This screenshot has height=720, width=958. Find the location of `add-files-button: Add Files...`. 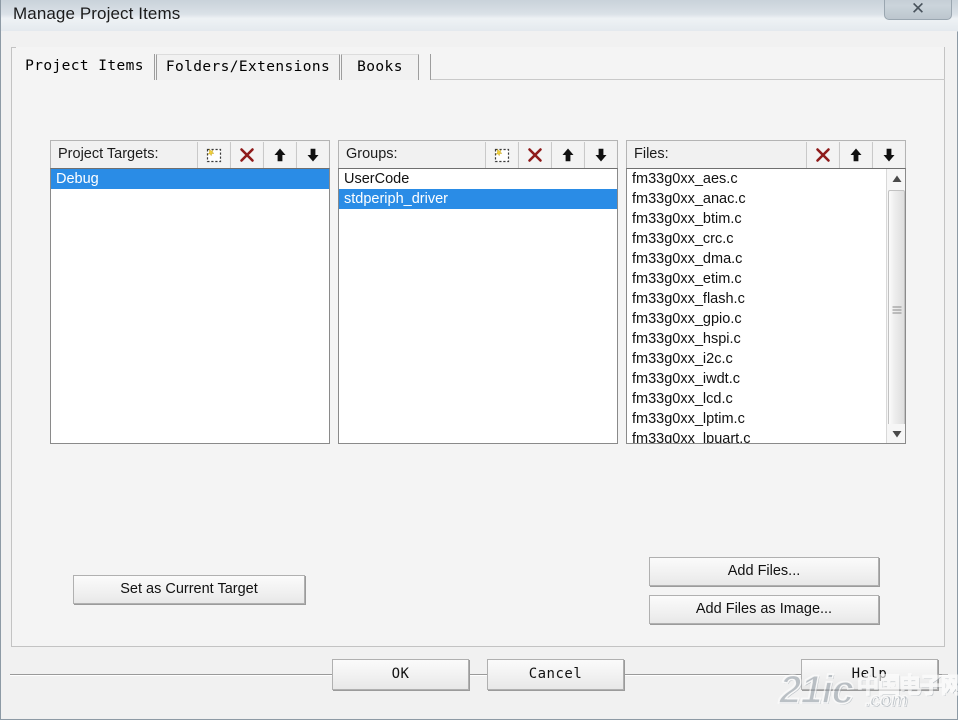

add-files-button: Add Files... is located at coordinates (764, 571).